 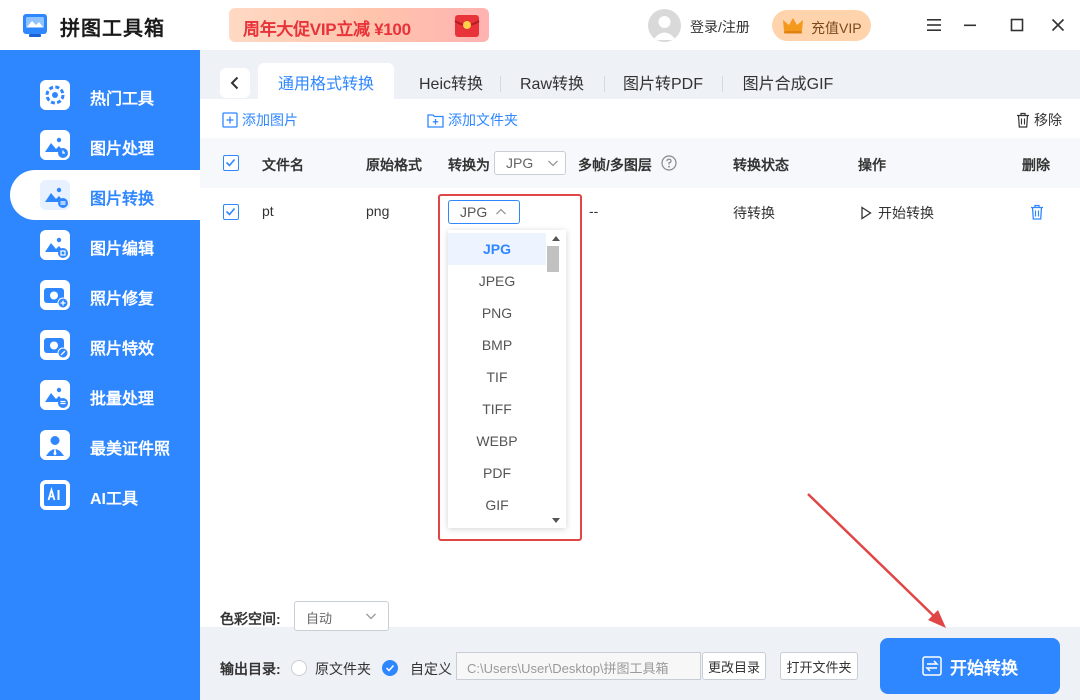 What do you see at coordinates (1048, 120) in the screenshot?
I see `remove-label: 移除` at bounding box center [1048, 120].